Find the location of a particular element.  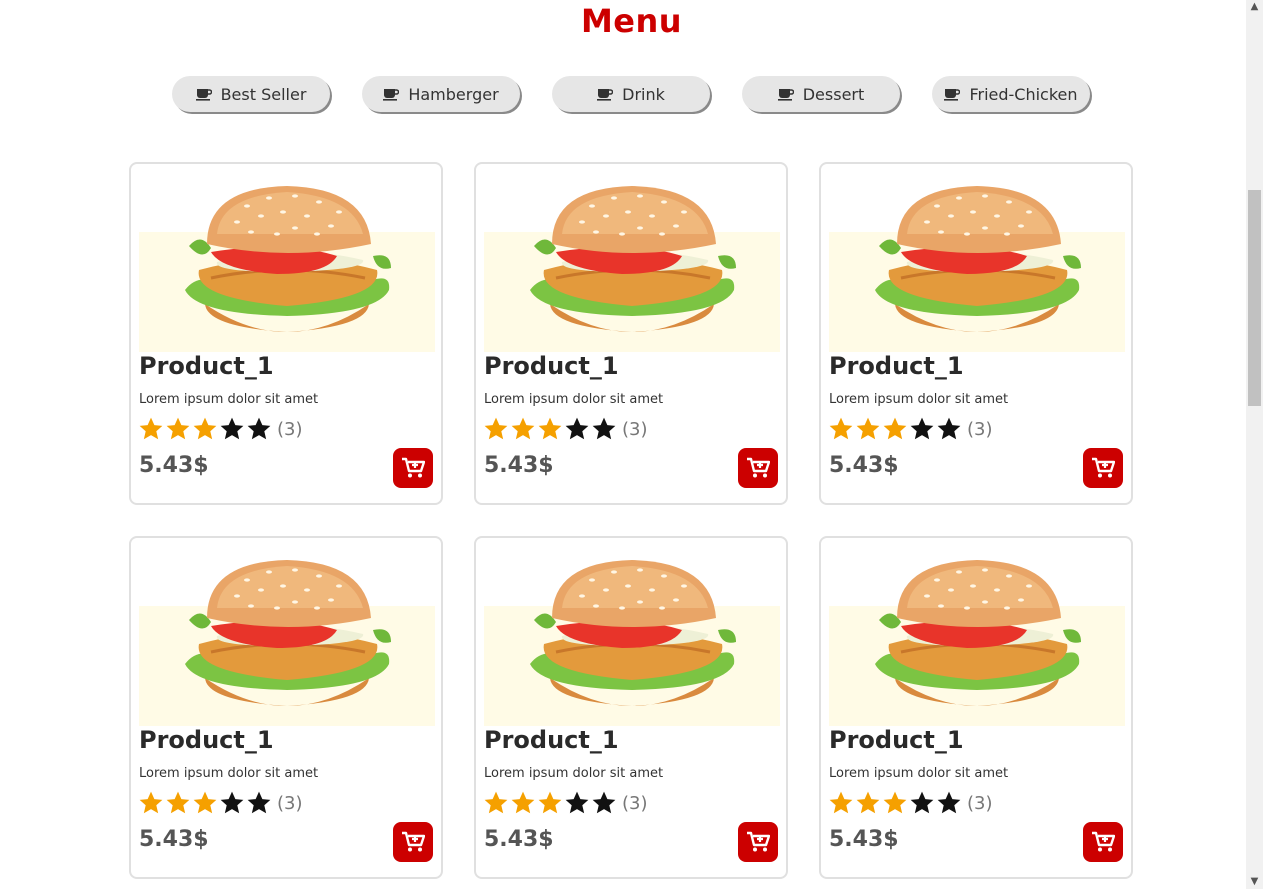

category-dessert-button: Dessert is located at coordinates (821, 94).